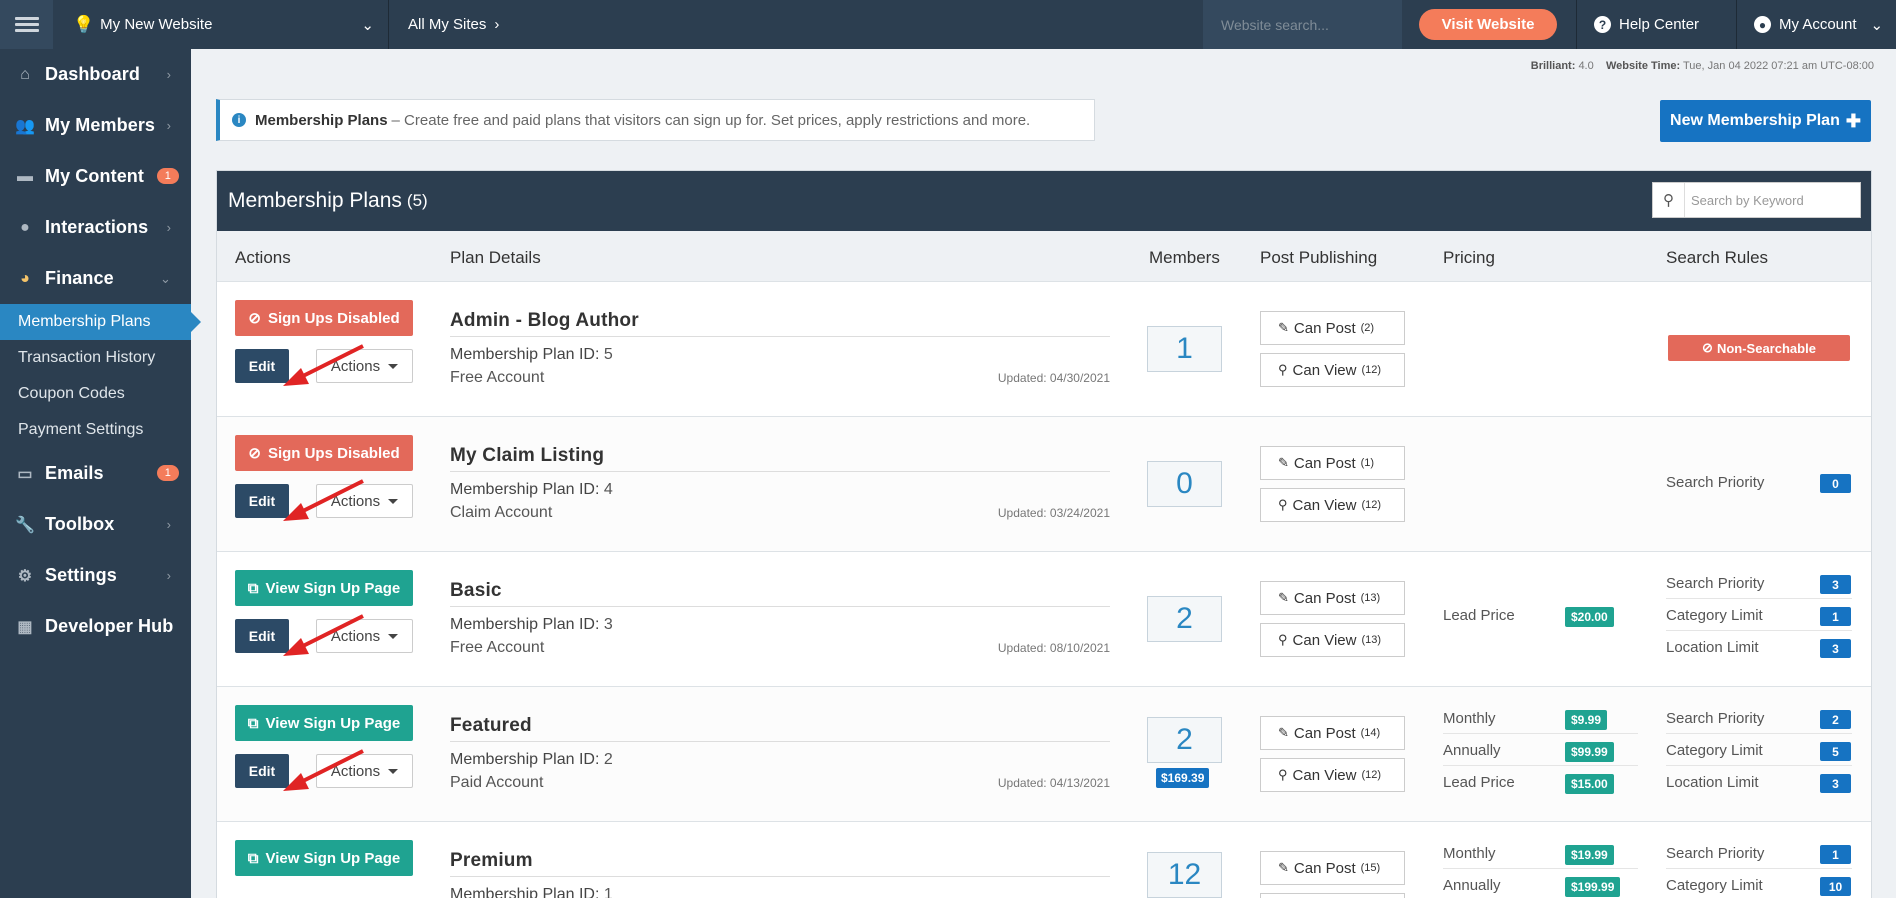 This screenshot has height=898, width=1896. What do you see at coordinates (95, 358) in the screenshot?
I see `sidebar-subitem-transaction-history: Transaction History` at bounding box center [95, 358].